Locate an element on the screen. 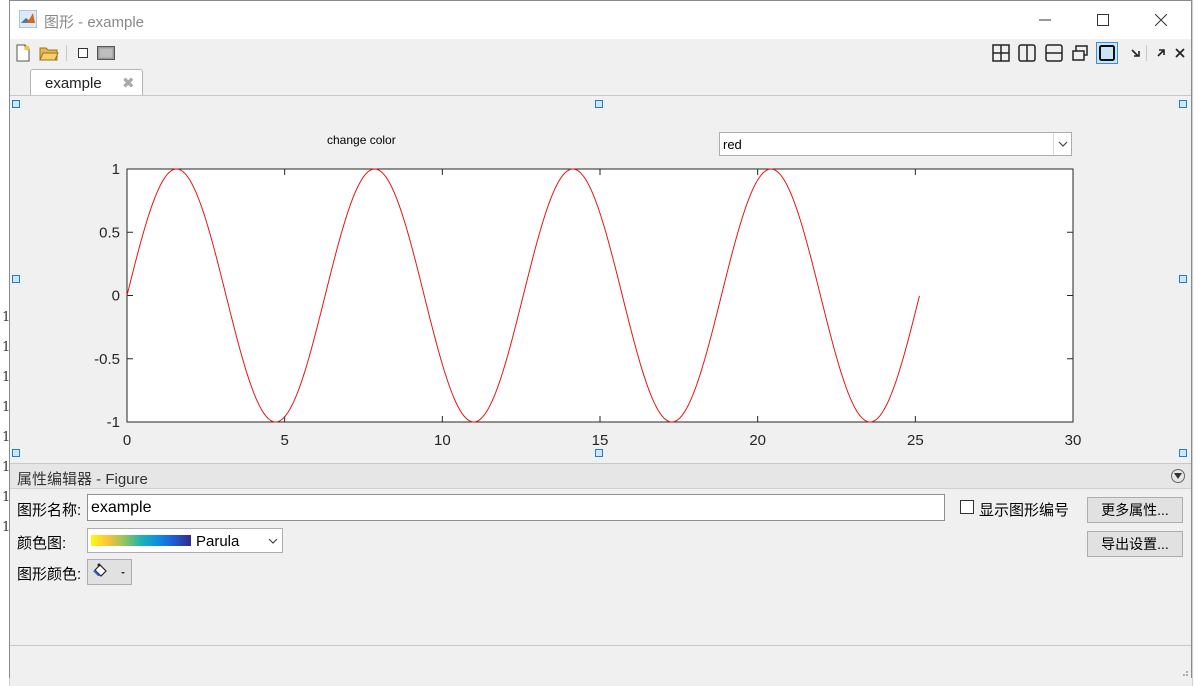 This screenshot has height=686, width=1200. new-figure-button is located at coordinates (23, 53).